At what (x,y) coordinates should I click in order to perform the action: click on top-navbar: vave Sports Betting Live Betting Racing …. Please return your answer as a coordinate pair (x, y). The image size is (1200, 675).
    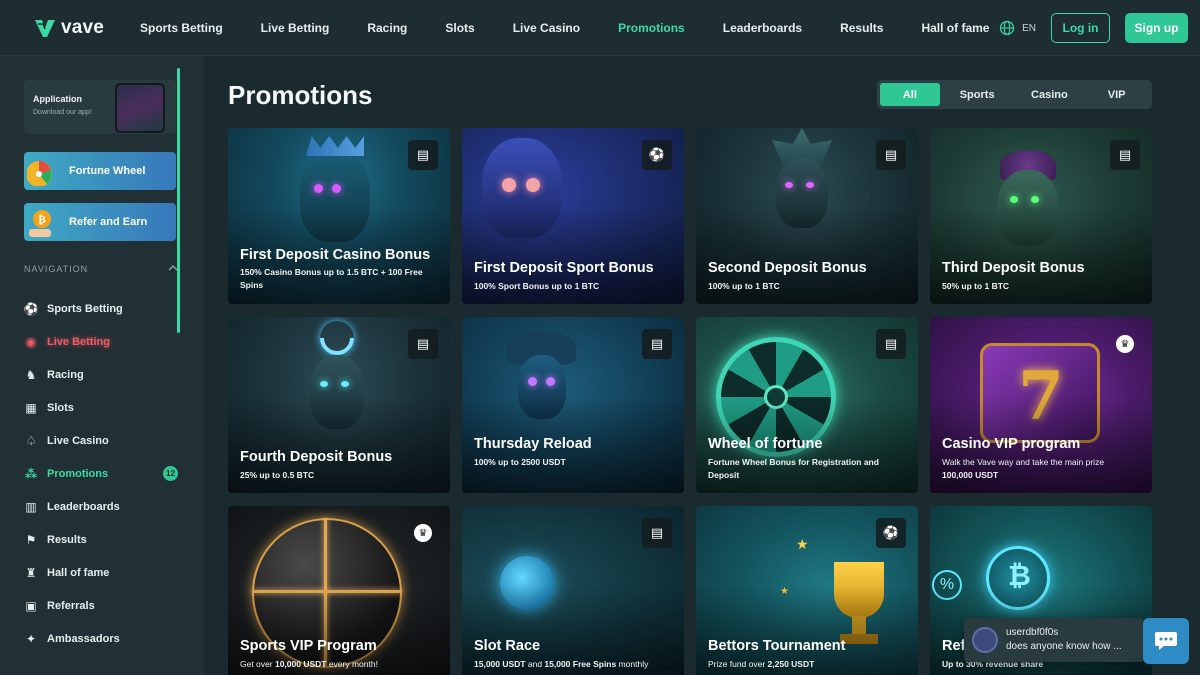
    Looking at the image, I should click on (600, 28).